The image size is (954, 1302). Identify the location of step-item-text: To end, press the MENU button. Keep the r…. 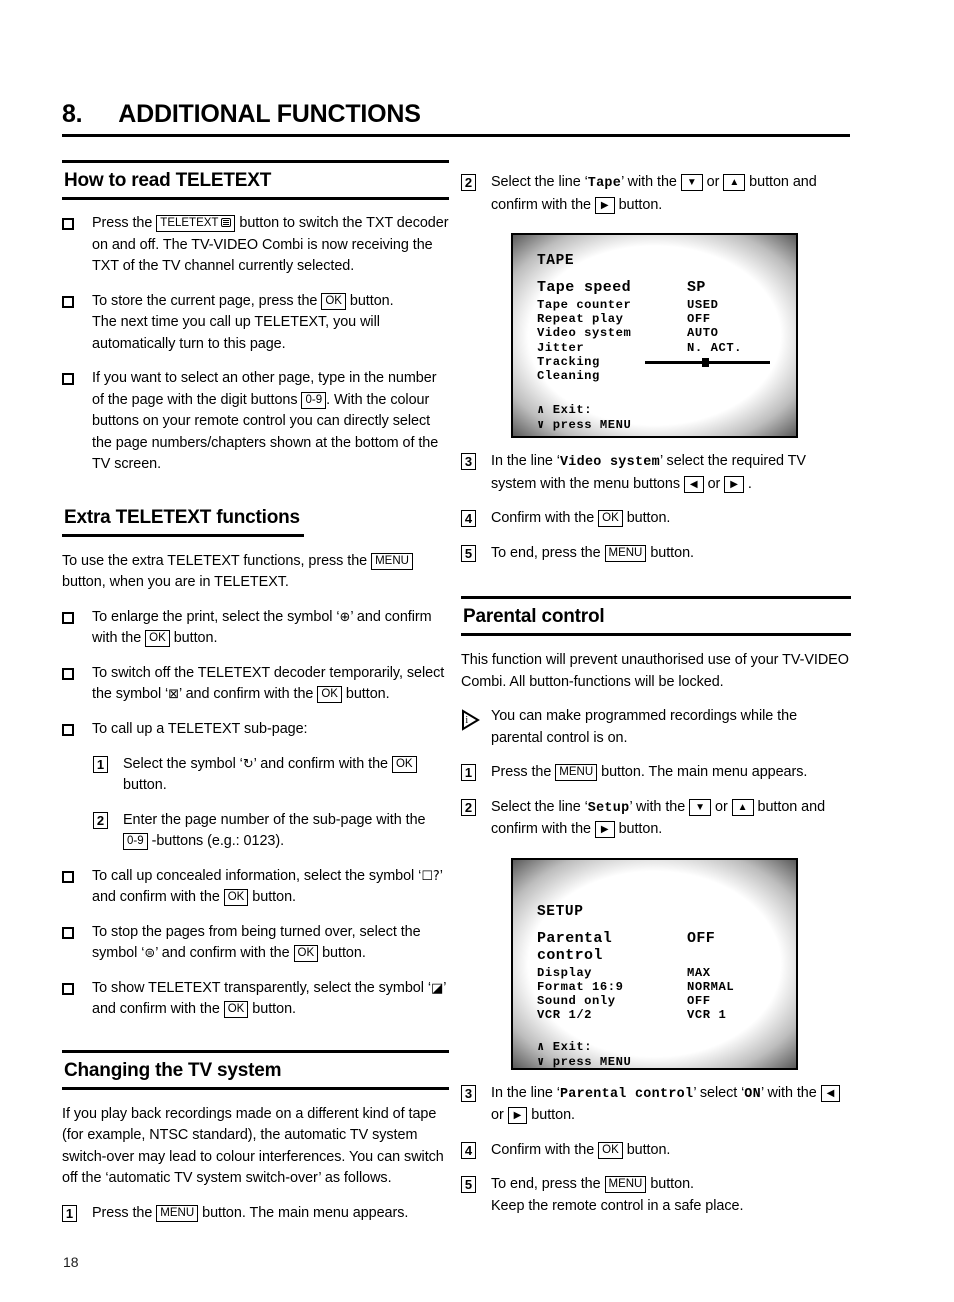
(617, 1195).